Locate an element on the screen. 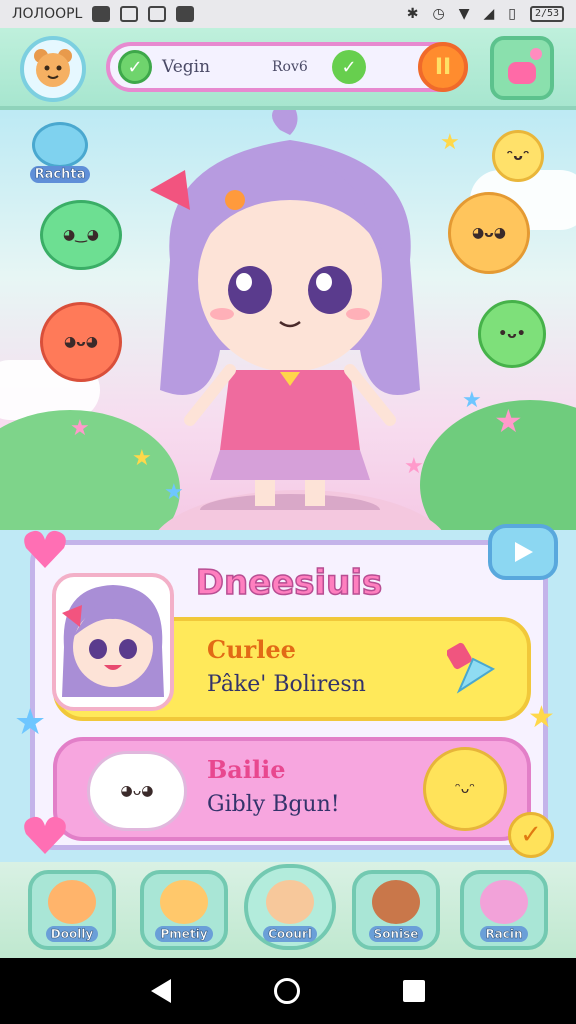 Image resolution: width=576 pixels, height=1024 pixels. system-nav-bar is located at coordinates (288, 991).